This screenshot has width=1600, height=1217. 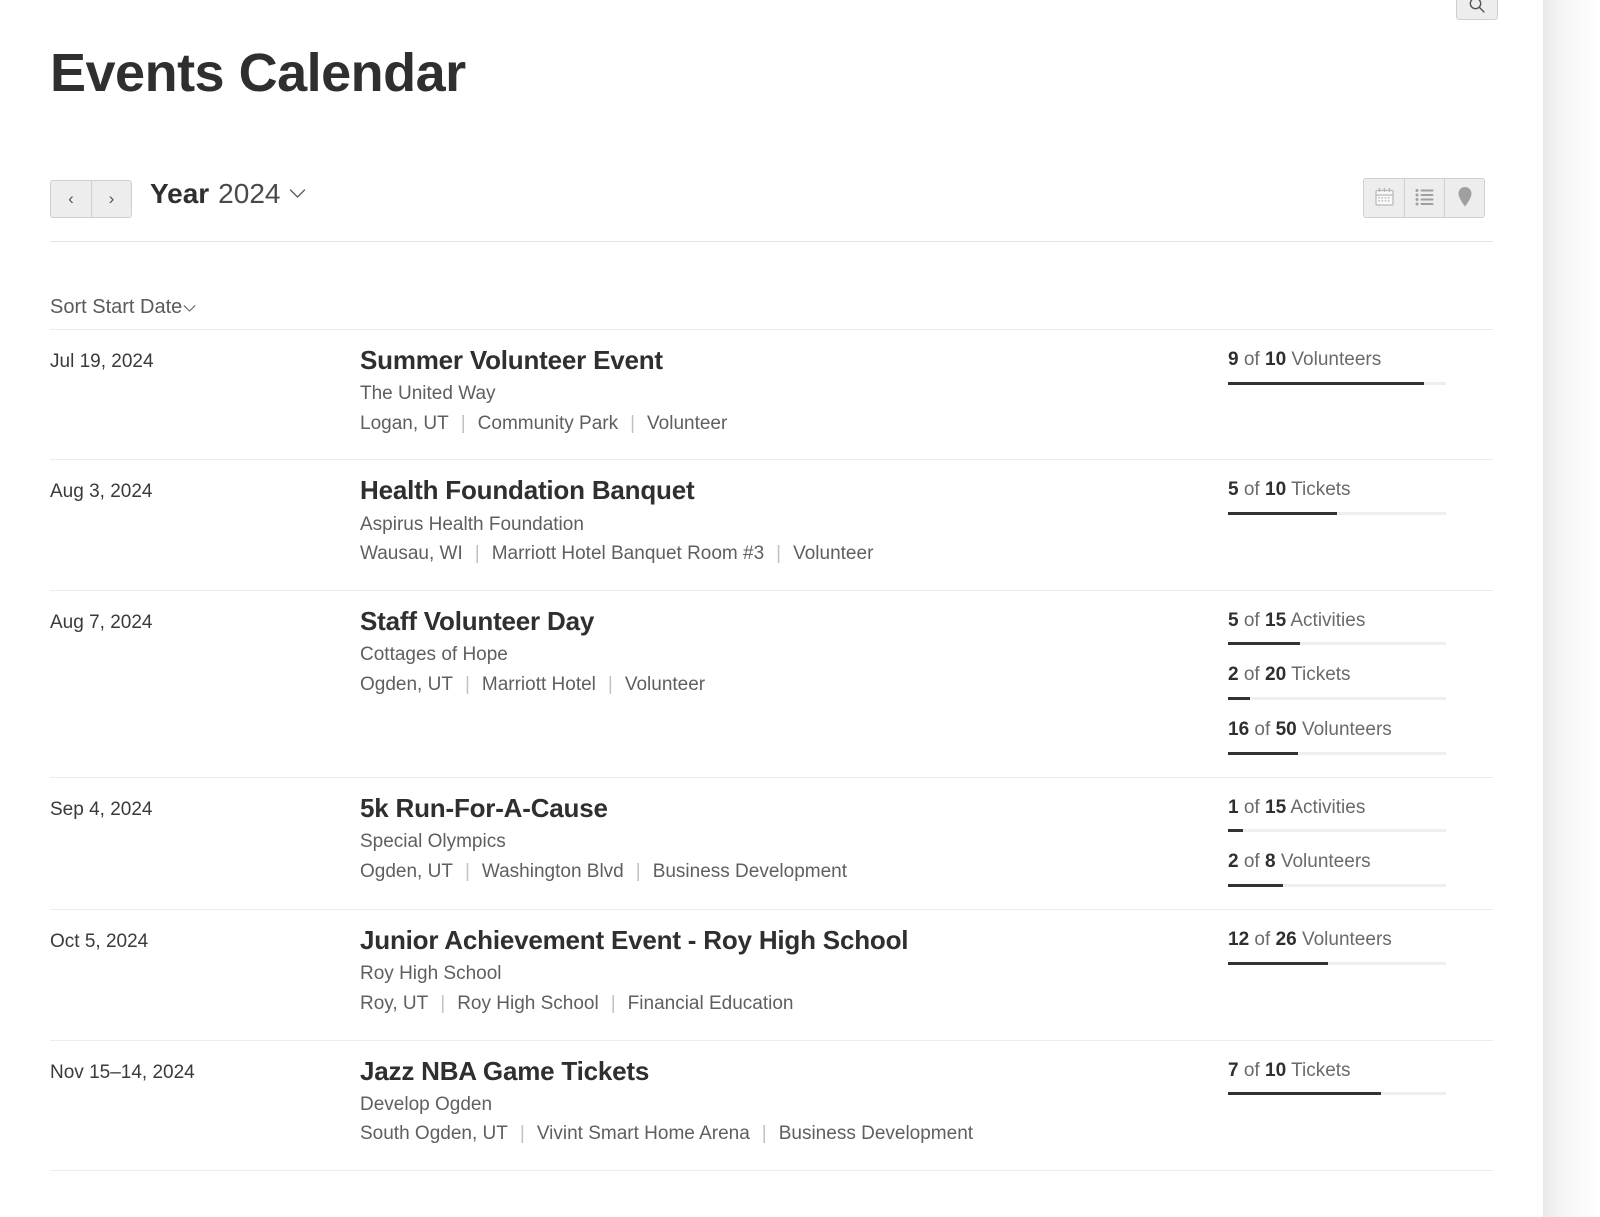 I want to click on event-stats: 5 of 10 Tickets, so click(x=1360, y=495).